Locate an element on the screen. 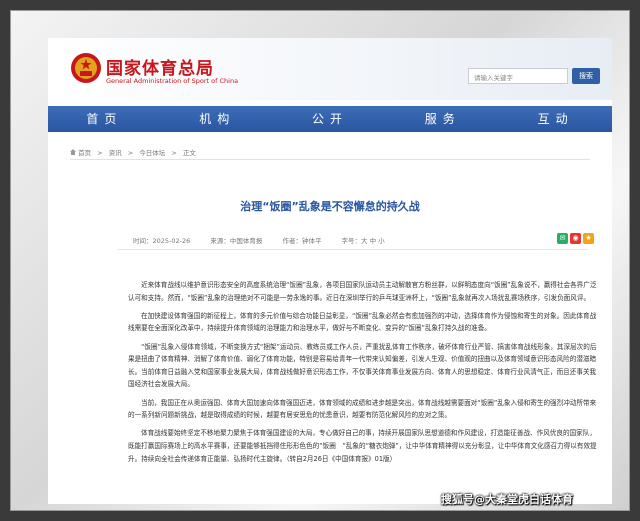  nav-item-organization: 机构 is located at coordinates (217, 119).